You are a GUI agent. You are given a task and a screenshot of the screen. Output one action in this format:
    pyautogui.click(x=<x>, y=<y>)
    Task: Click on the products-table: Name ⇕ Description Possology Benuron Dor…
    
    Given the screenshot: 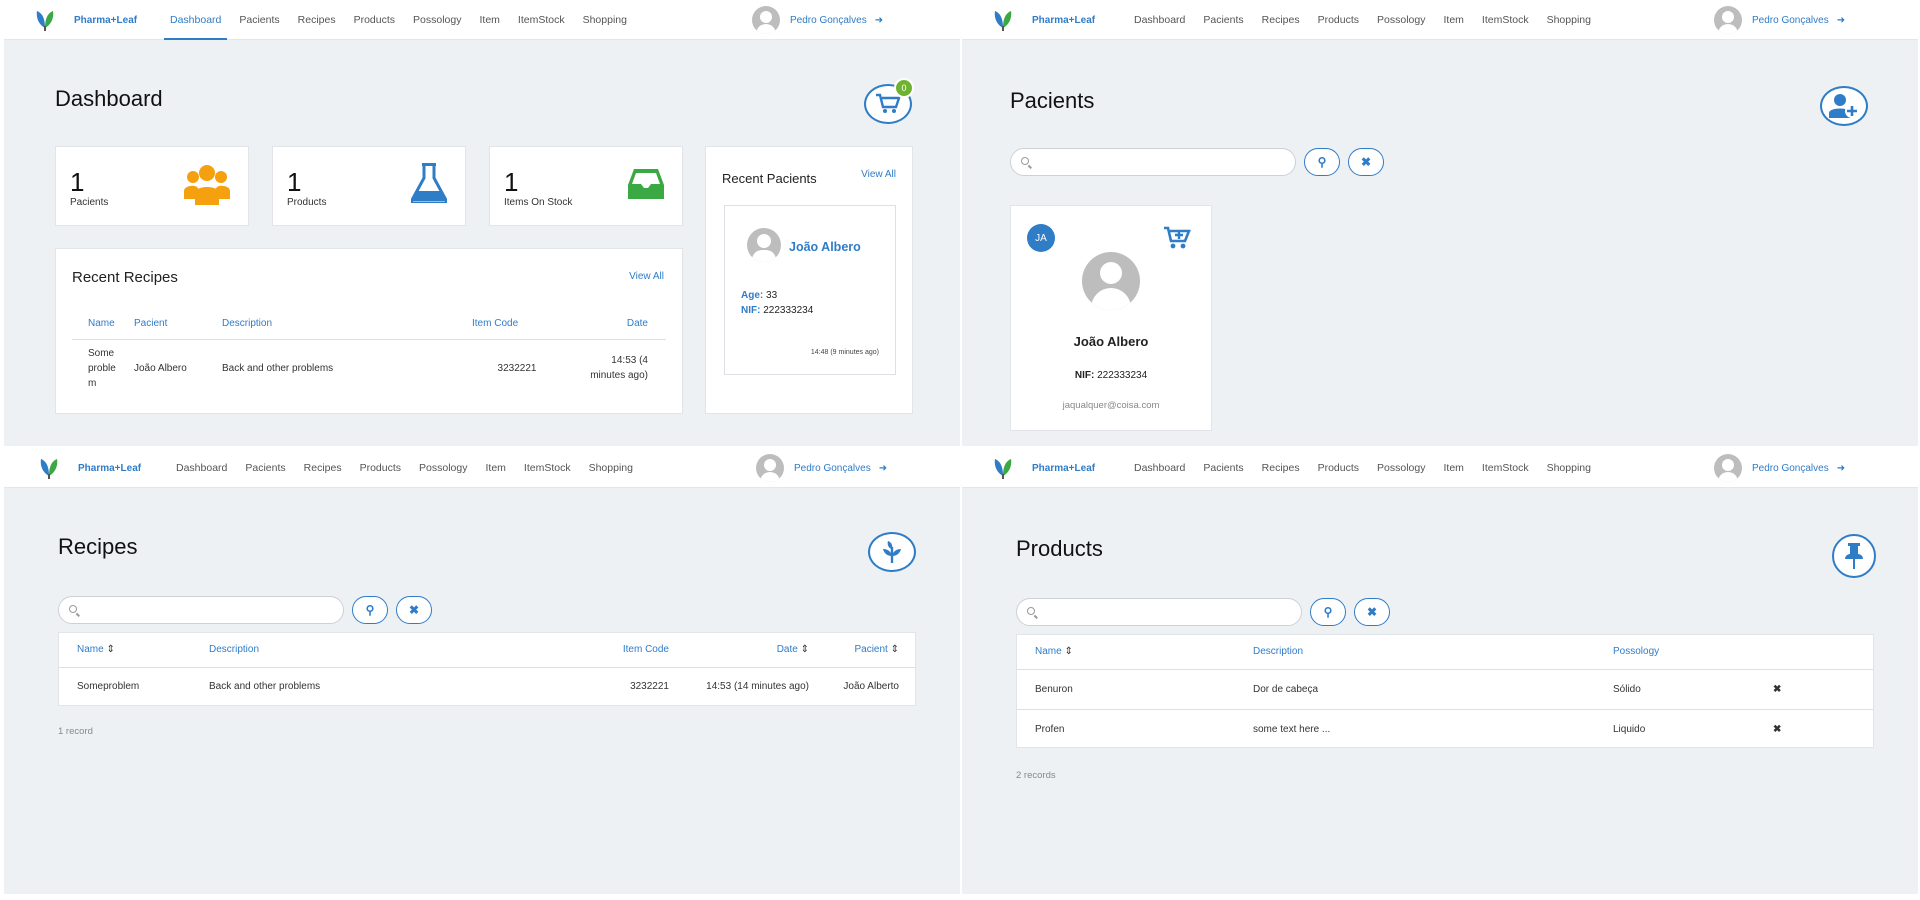 What is the action you would take?
    pyautogui.click(x=1445, y=692)
    